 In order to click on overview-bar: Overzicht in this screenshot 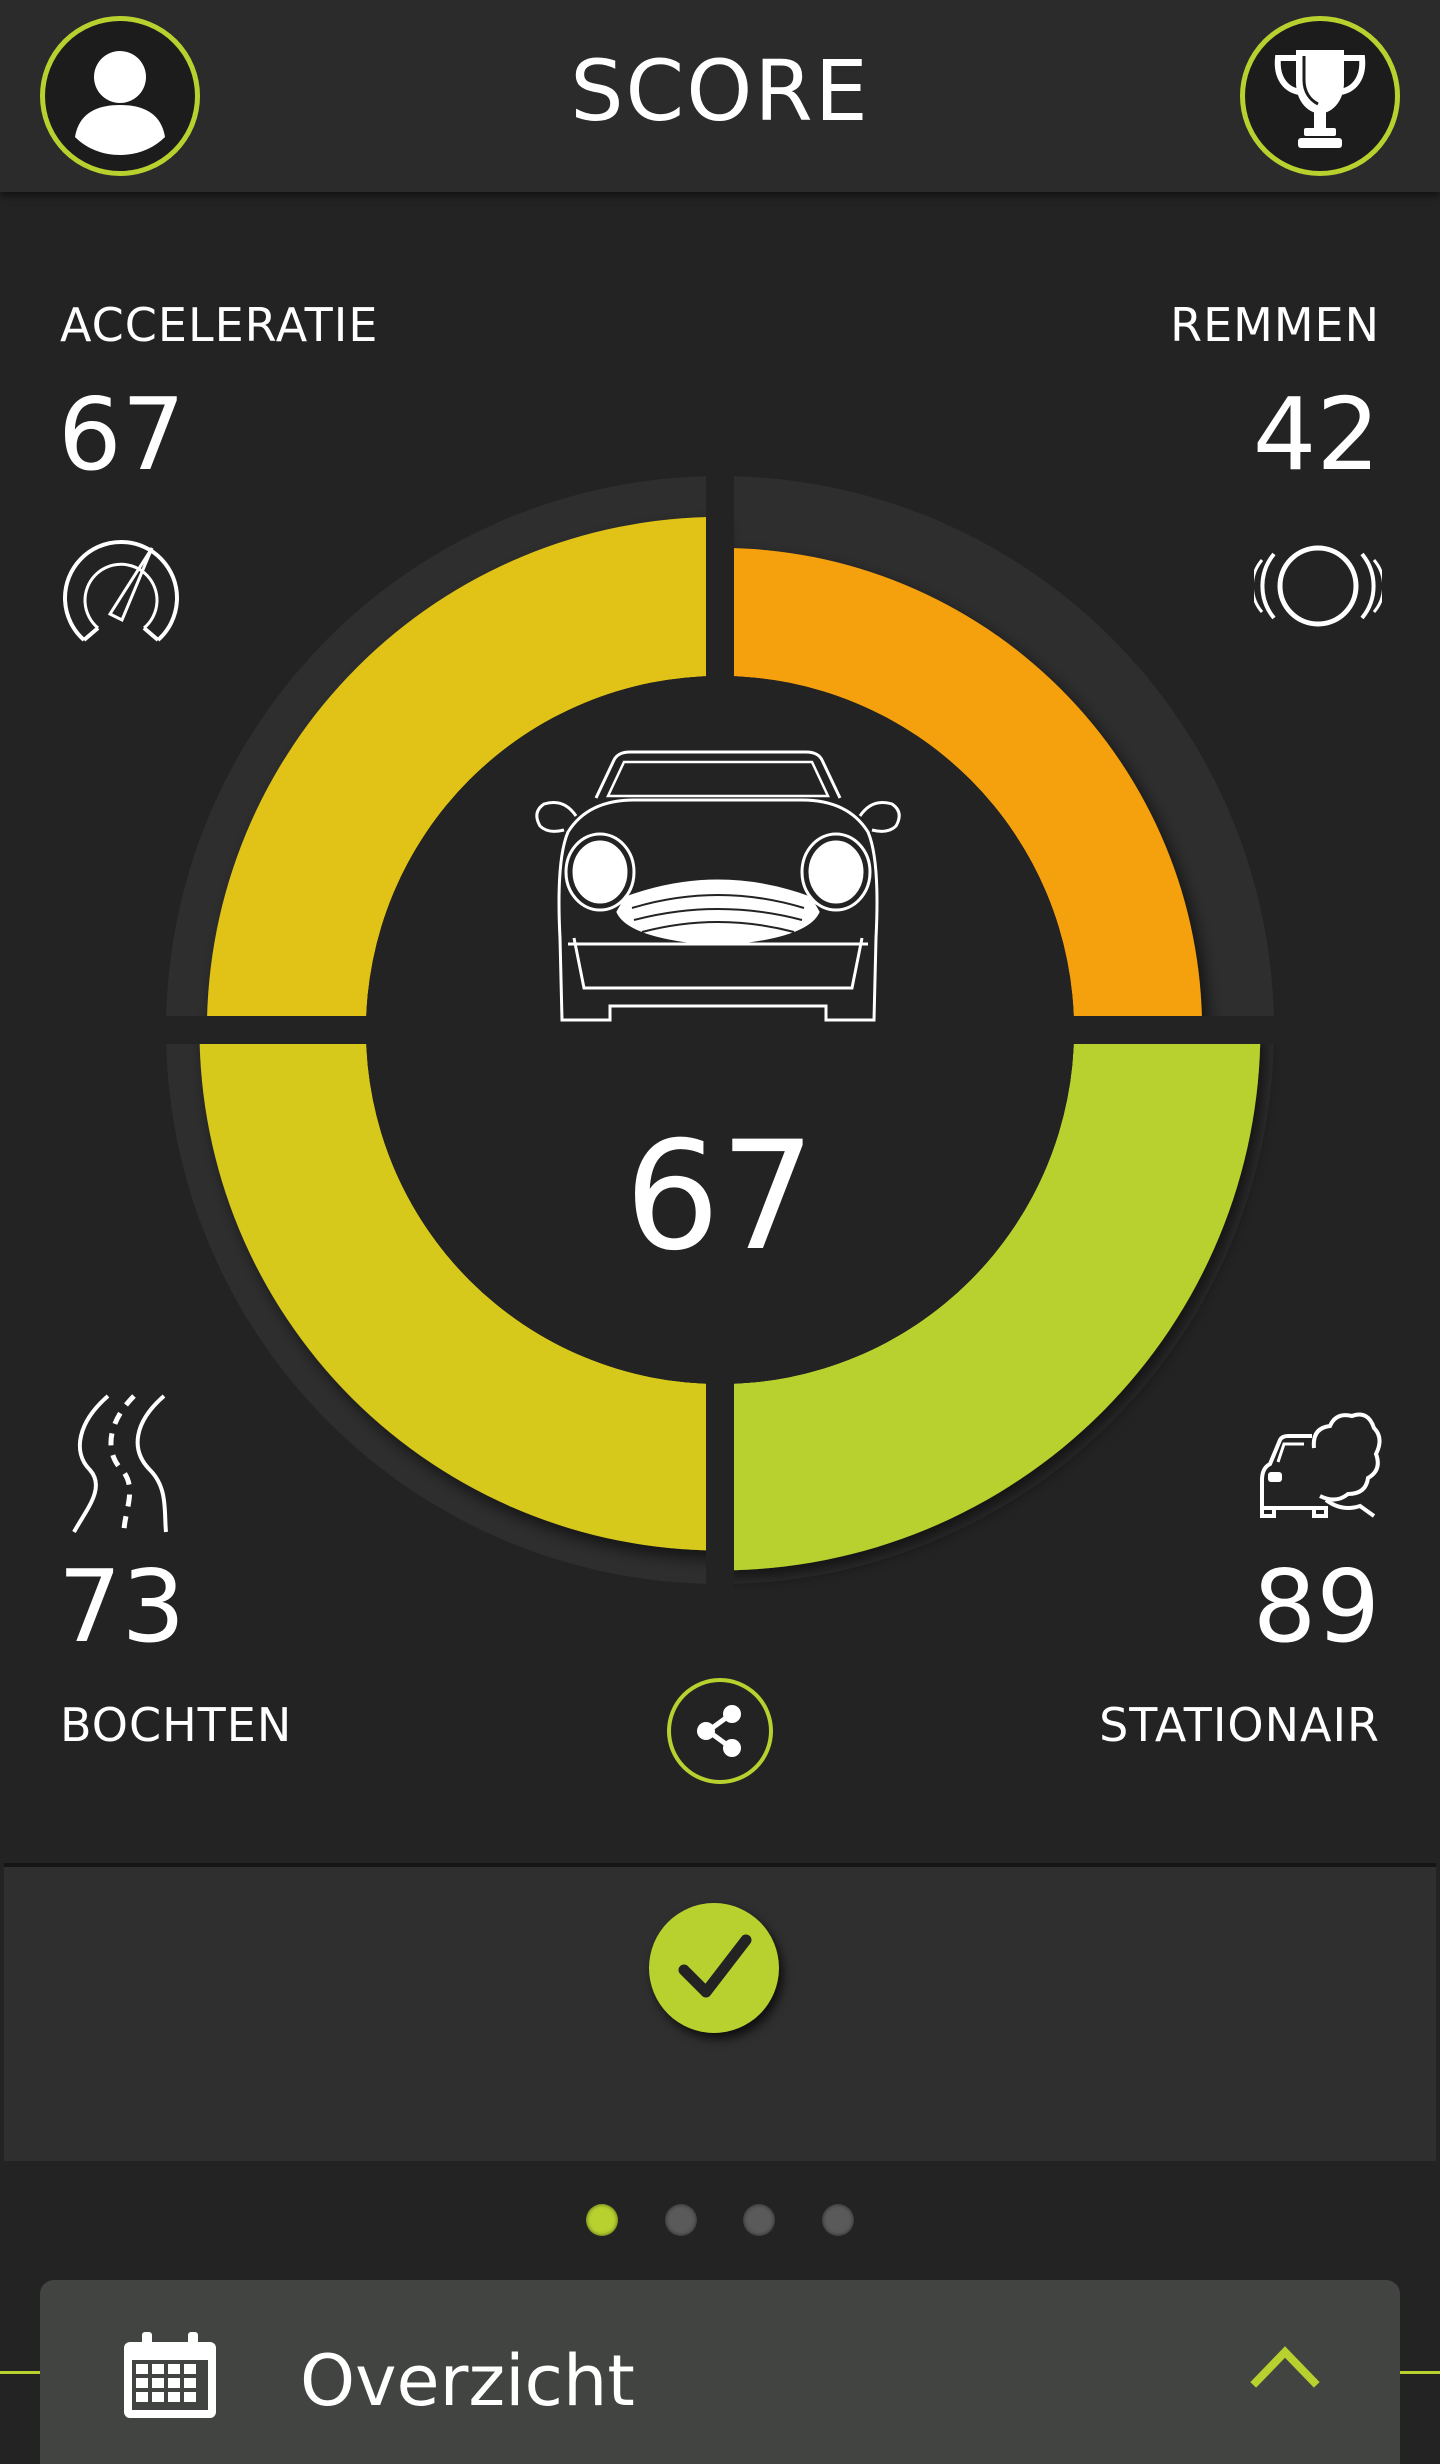, I will do `click(720, 2372)`.